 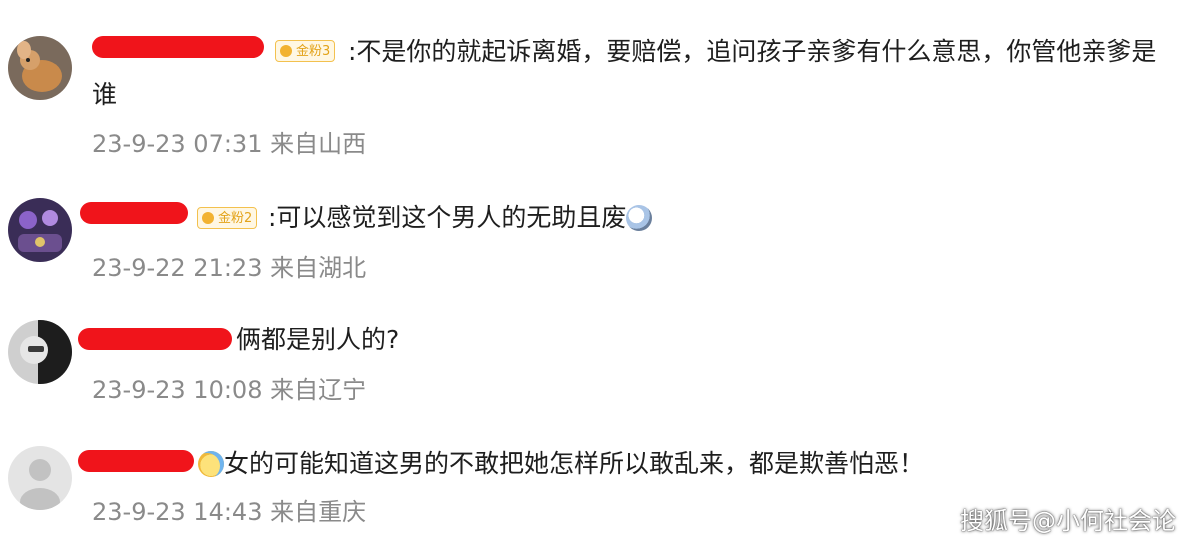 What do you see at coordinates (177, 390) in the screenshot?
I see `comment-date: 23-9-23 10:08` at bounding box center [177, 390].